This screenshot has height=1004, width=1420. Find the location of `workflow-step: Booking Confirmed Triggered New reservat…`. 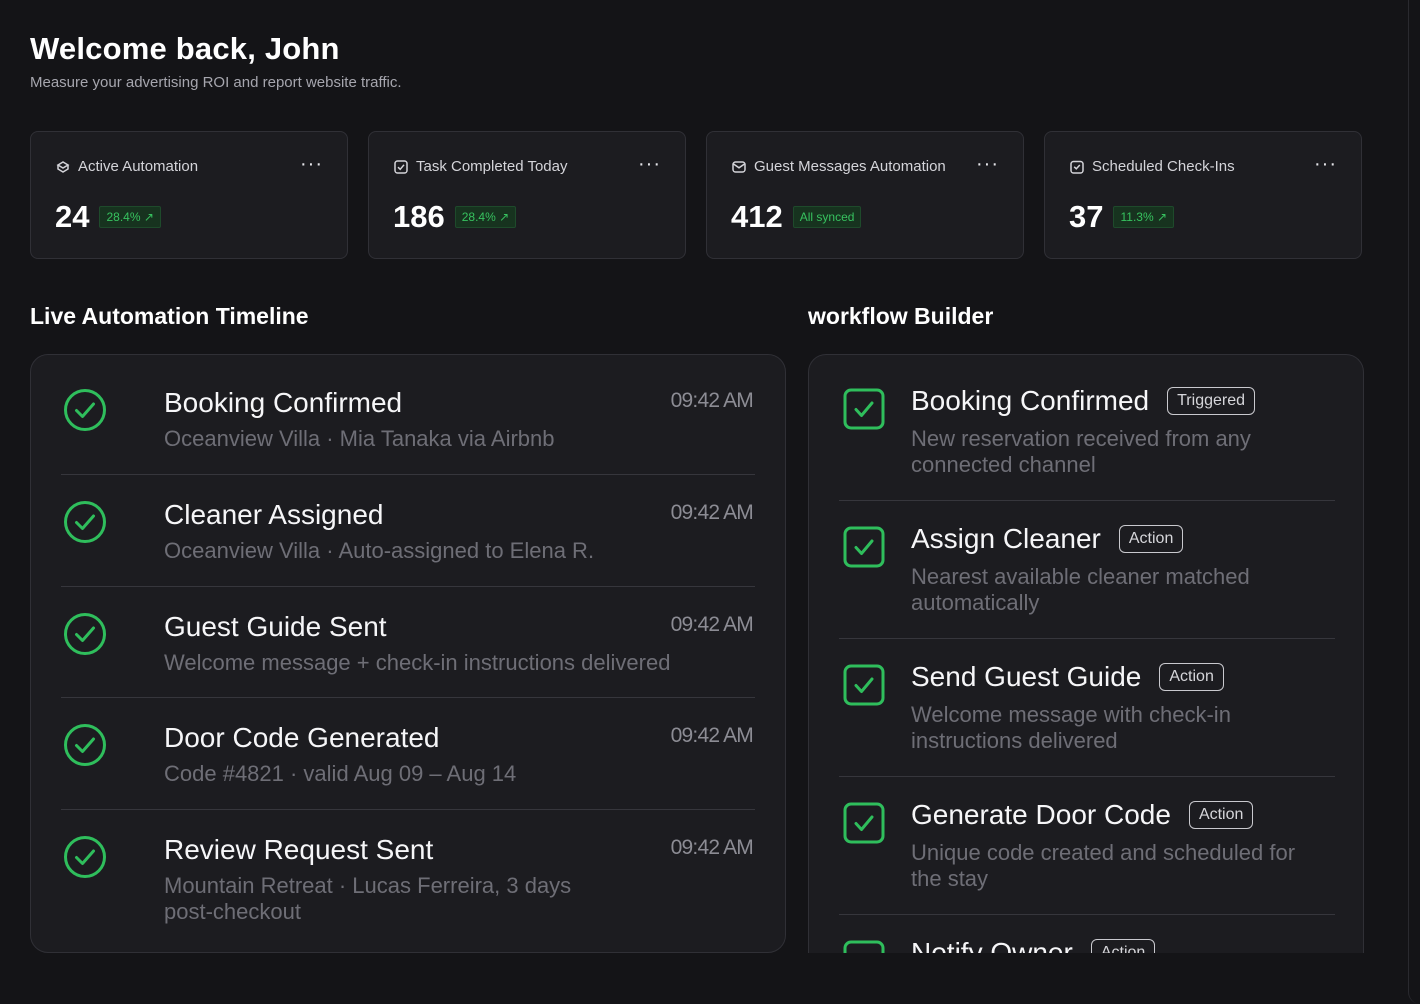

workflow-step: Booking Confirmed Triggered New reservat… is located at coordinates (1087, 428).